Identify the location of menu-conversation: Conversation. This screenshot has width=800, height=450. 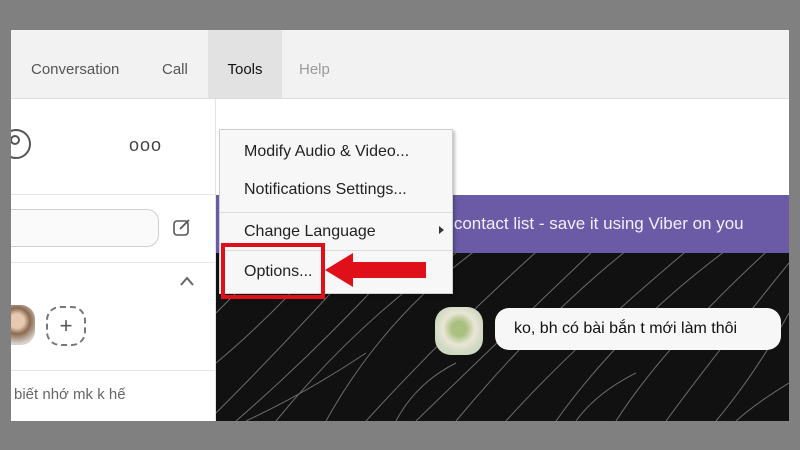
(75, 64).